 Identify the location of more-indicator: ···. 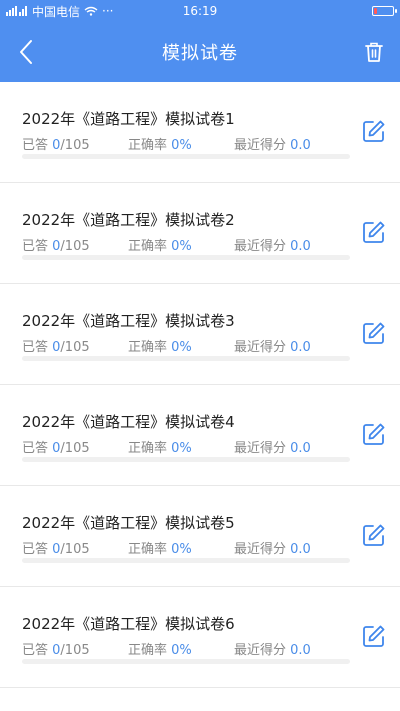
(108, 11).